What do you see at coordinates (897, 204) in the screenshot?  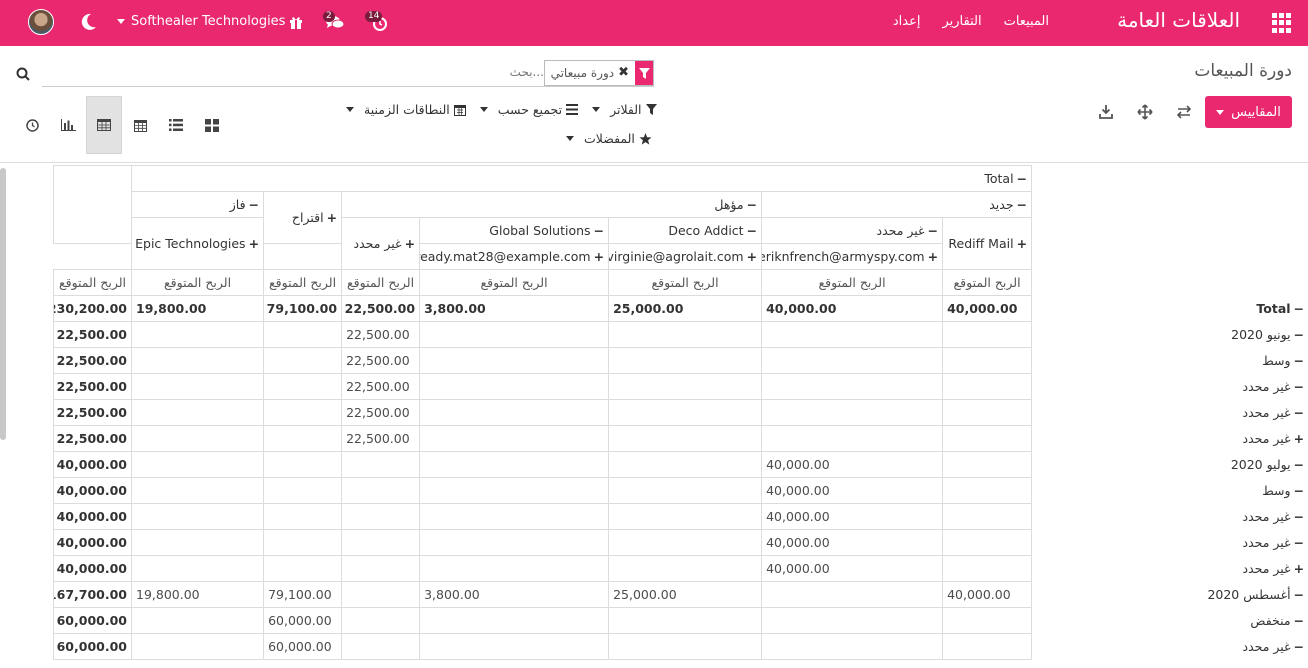 I see `col-header-stage-new: −جديد` at bounding box center [897, 204].